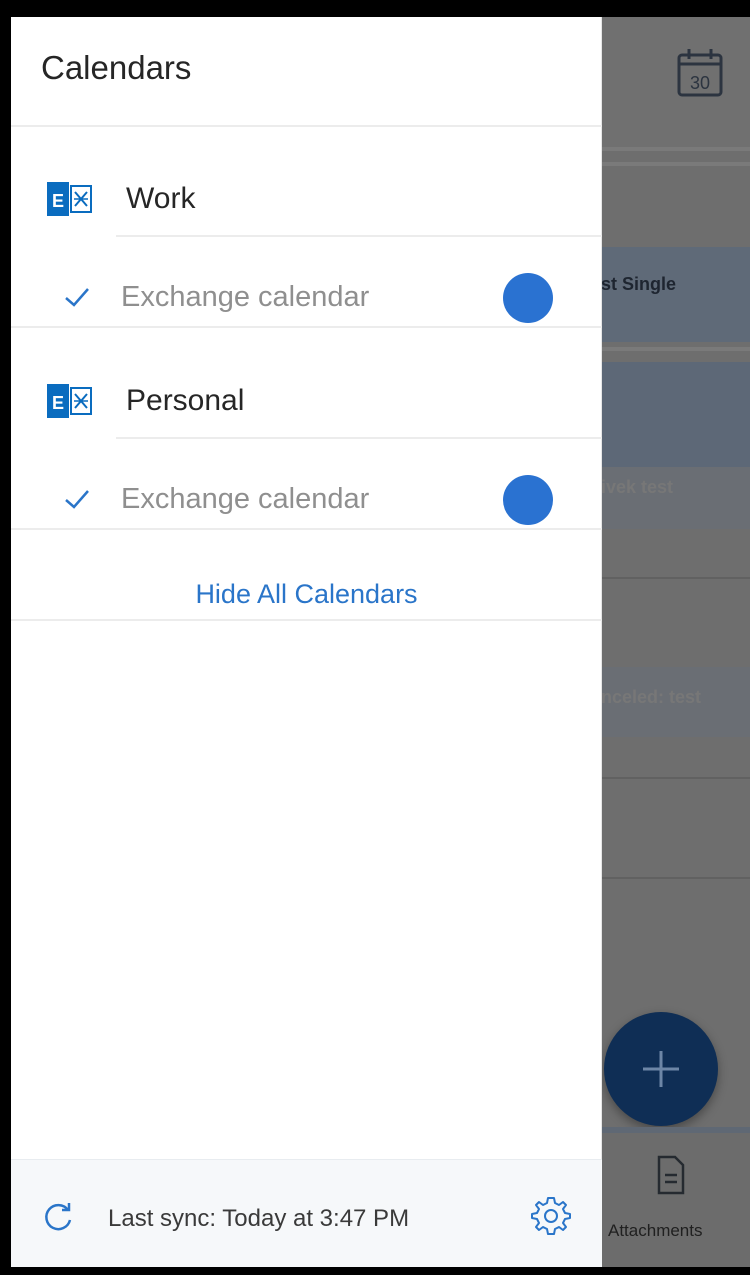  What do you see at coordinates (161, 198) in the screenshot?
I see `account-name: Work` at bounding box center [161, 198].